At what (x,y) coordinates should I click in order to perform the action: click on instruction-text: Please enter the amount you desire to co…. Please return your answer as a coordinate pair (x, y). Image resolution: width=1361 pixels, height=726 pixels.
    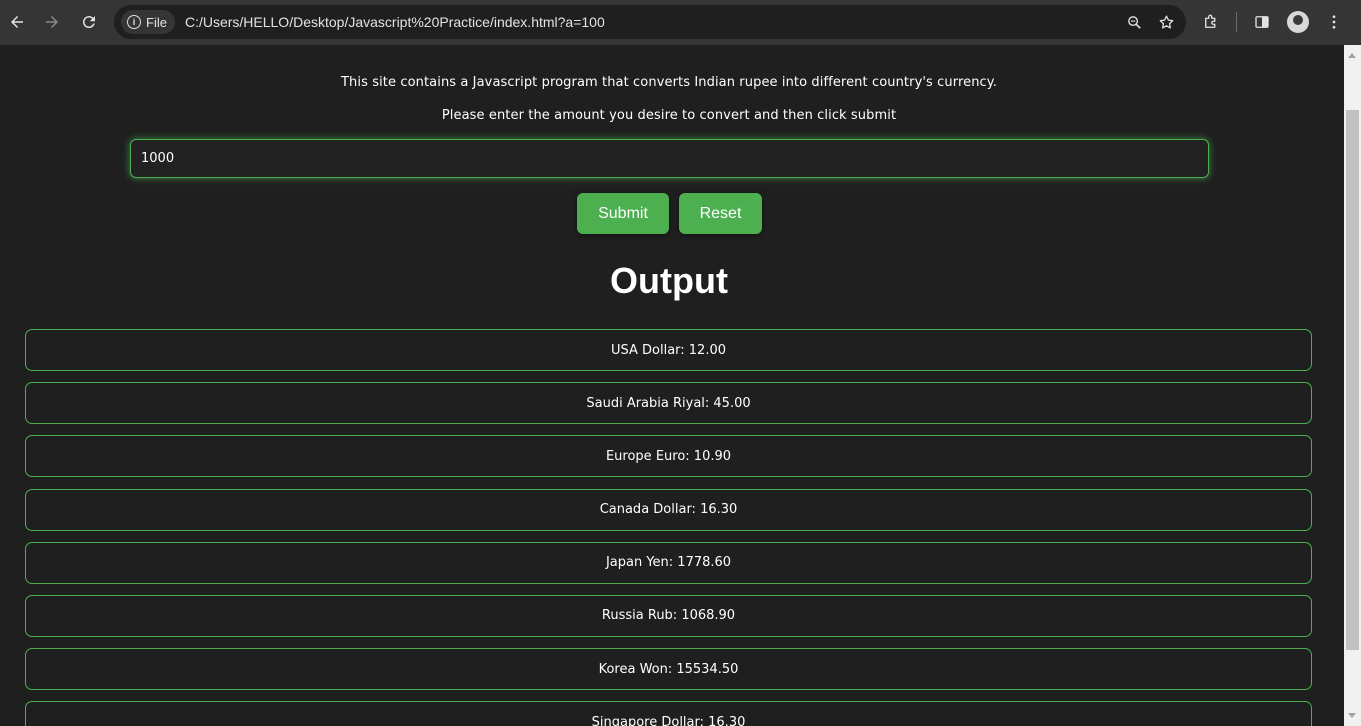
    Looking at the image, I should click on (669, 115).